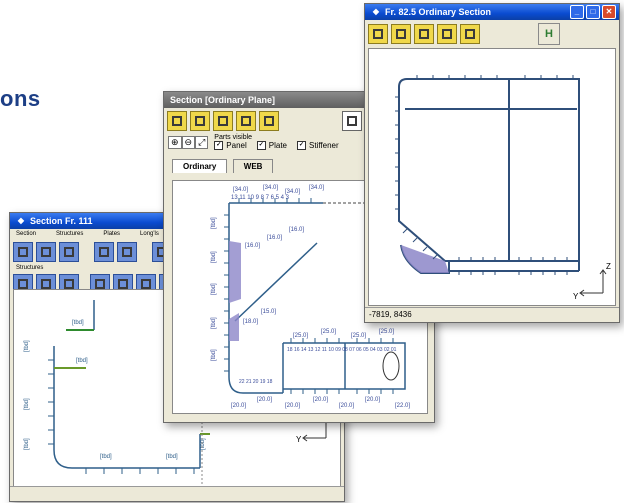 The width and height of the screenshot is (624, 503). I want to click on group-label-structures: Structures, so click(70, 234).